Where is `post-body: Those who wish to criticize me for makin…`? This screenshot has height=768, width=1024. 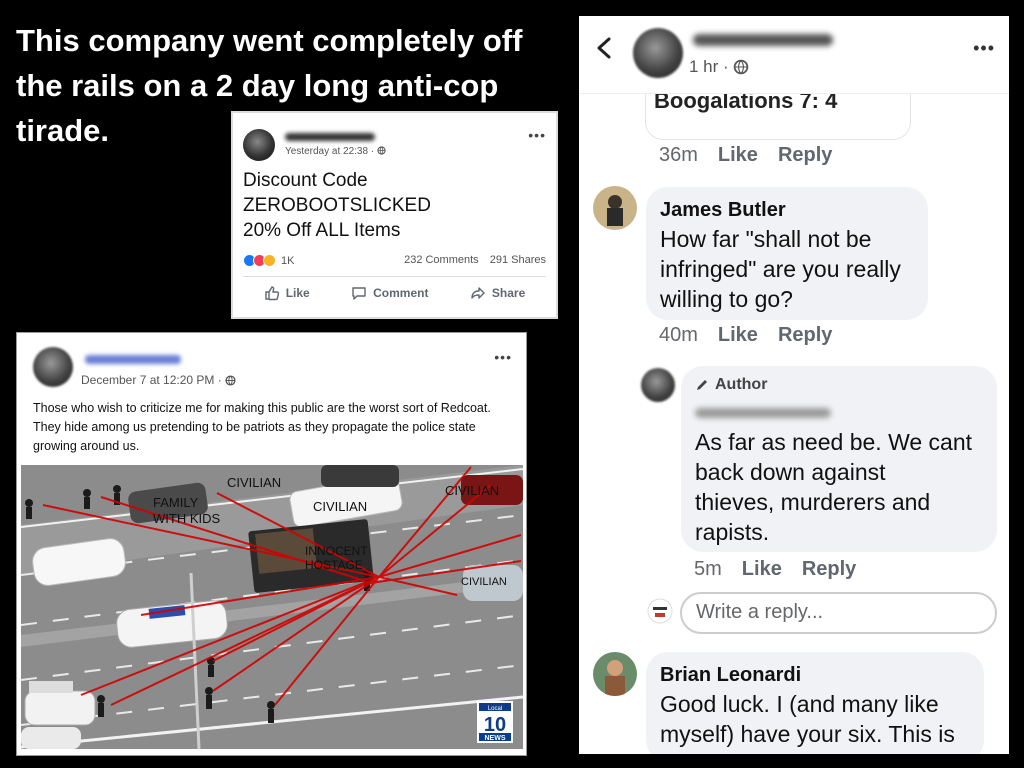
post-body: Those who wish to criticize me for makin… is located at coordinates (262, 427).